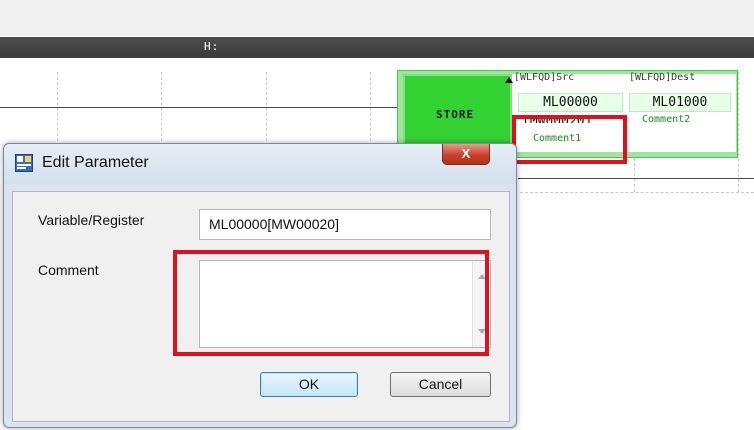  What do you see at coordinates (455, 114) in the screenshot?
I see `store-instruction-label: STORE` at bounding box center [455, 114].